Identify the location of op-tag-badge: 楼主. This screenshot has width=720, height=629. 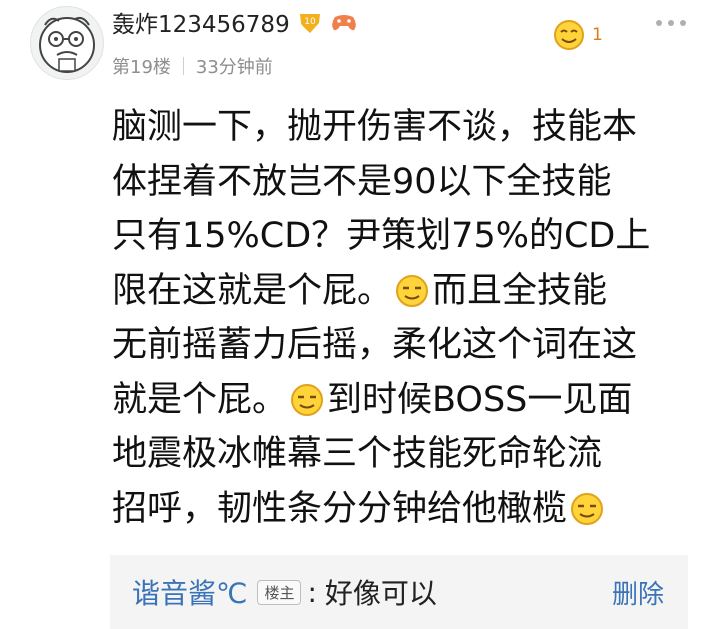
(279, 592).